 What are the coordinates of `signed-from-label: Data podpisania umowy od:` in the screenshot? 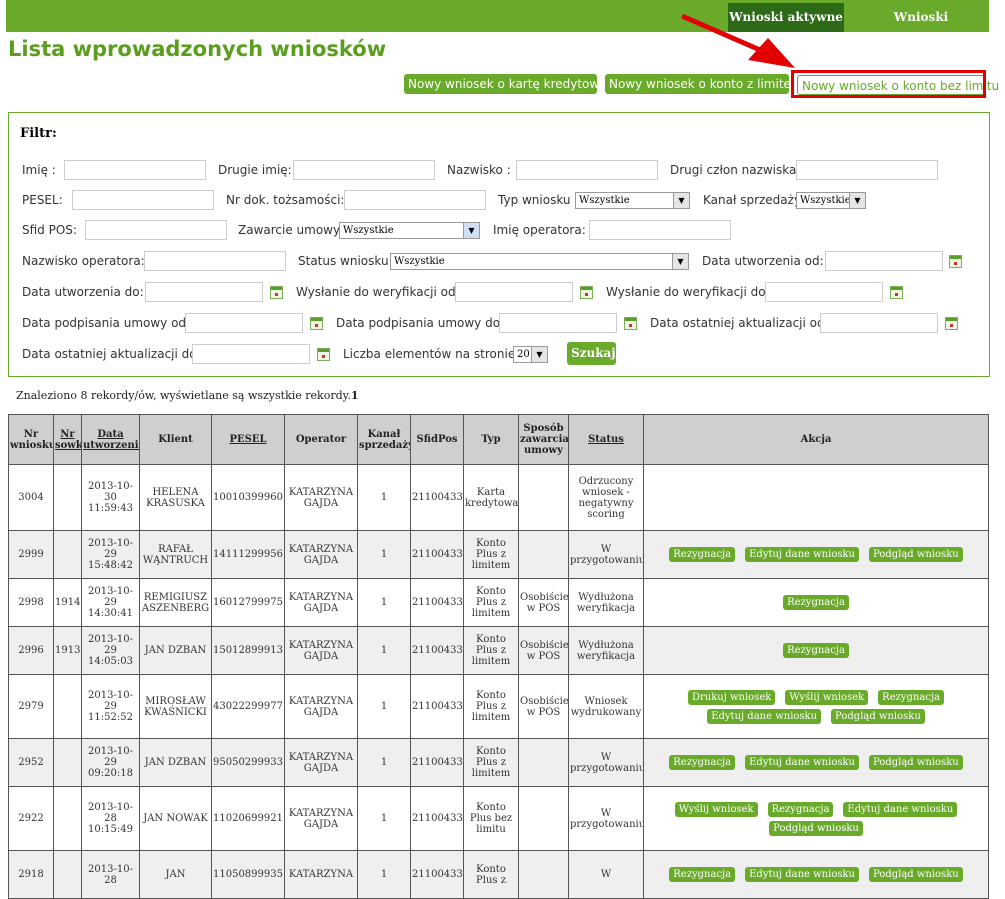 It's located at (106, 323).